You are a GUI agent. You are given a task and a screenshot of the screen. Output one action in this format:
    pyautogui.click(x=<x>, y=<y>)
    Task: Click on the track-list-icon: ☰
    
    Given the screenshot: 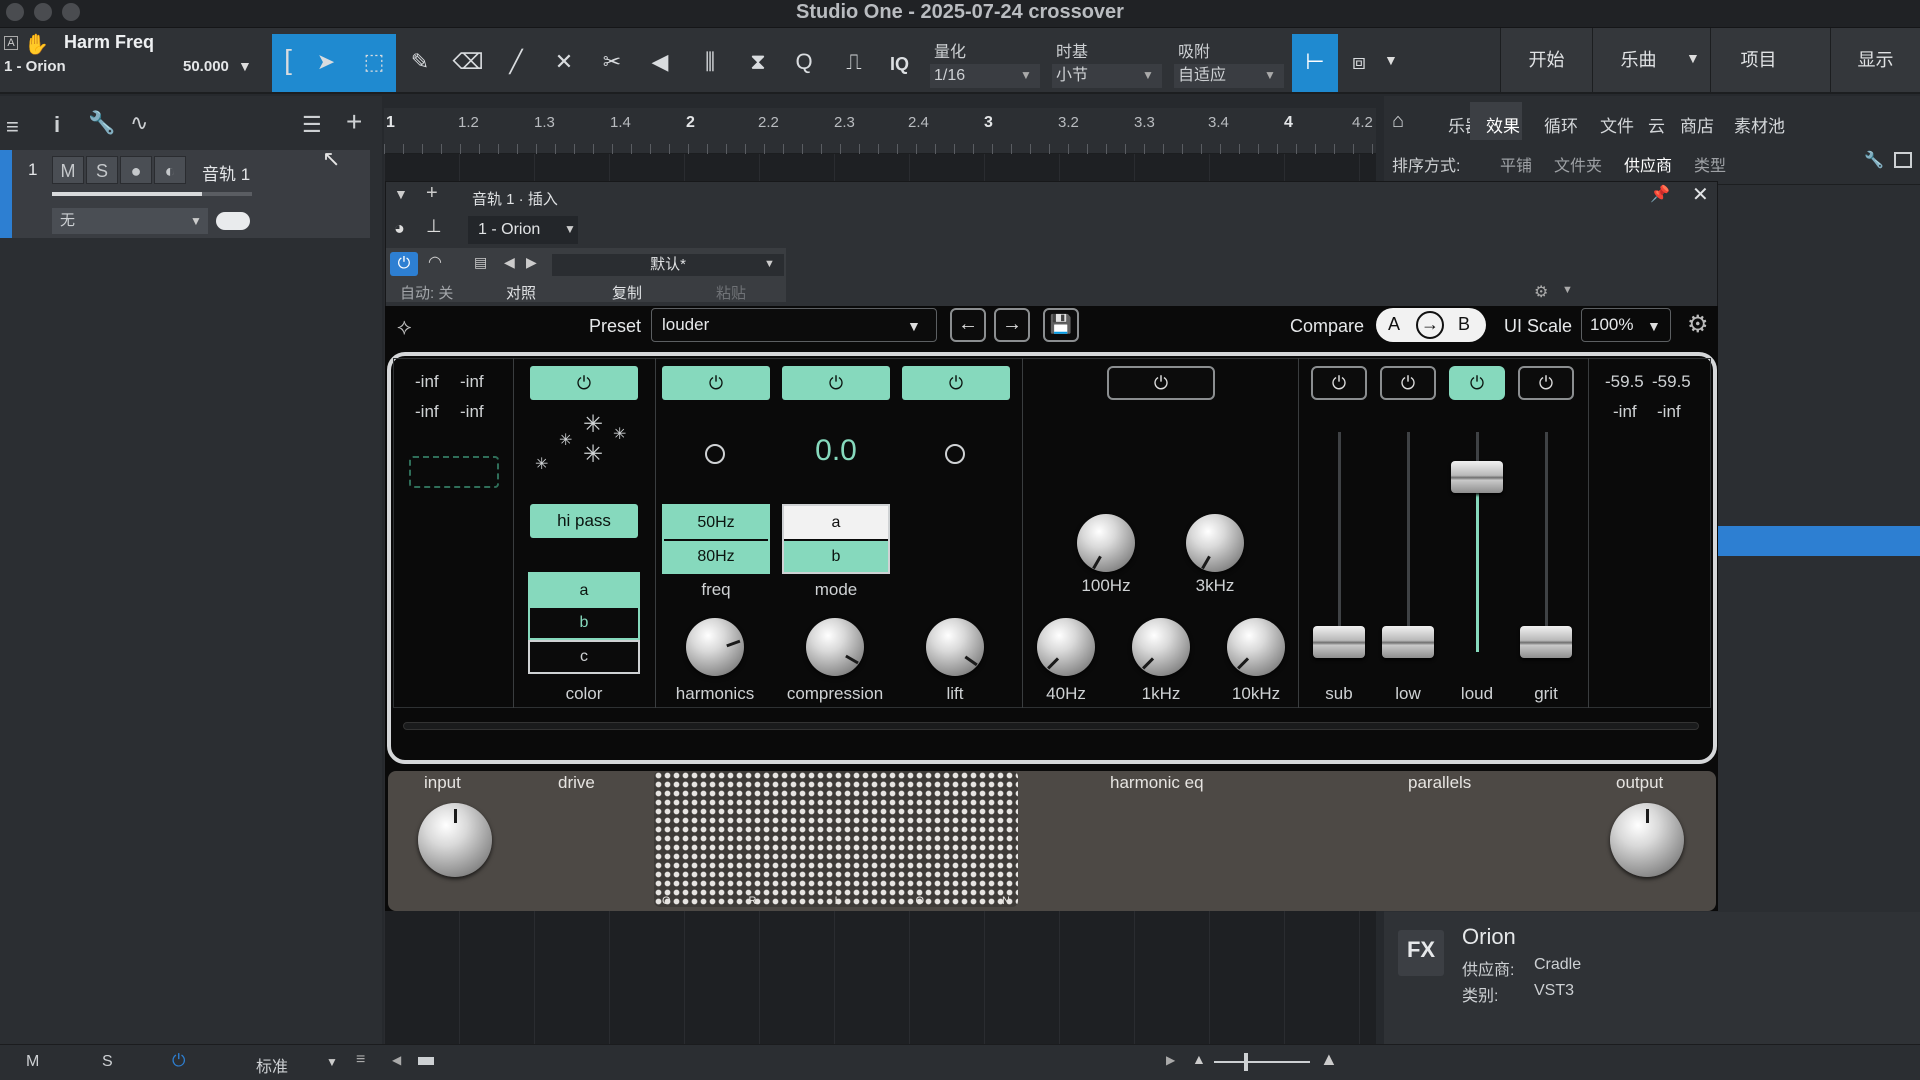 What is the action you would take?
    pyautogui.click(x=312, y=125)
    